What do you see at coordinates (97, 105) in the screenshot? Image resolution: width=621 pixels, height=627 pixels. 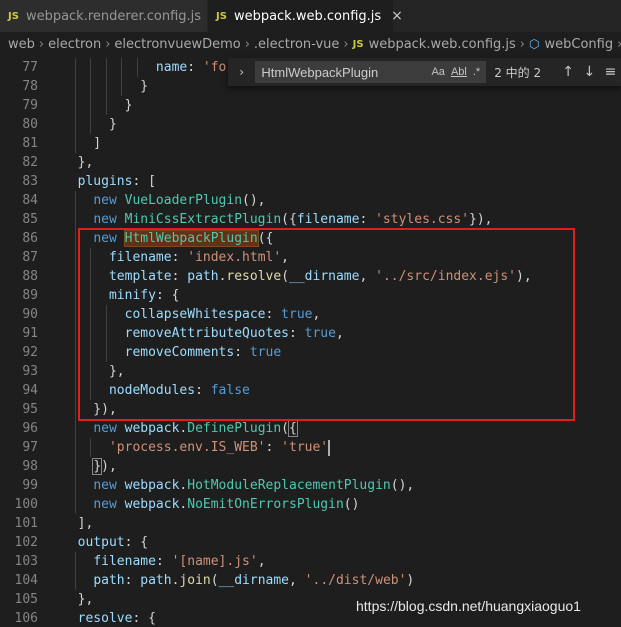 I see `code-text: }` at bounding box center [97, 105].